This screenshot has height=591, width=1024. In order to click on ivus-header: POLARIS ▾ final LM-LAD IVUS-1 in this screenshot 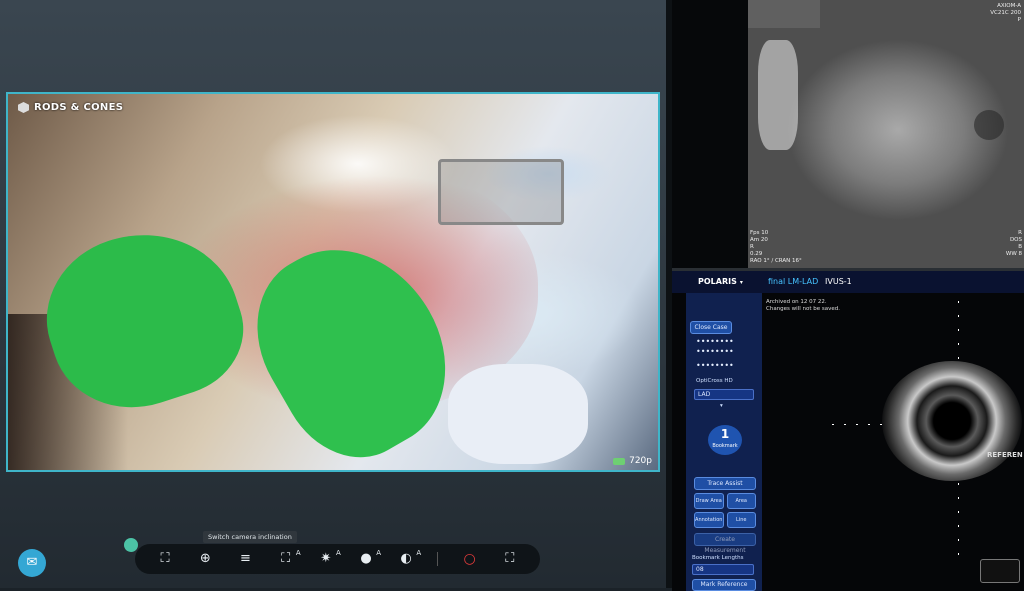, I will do `click(848, 282)`.